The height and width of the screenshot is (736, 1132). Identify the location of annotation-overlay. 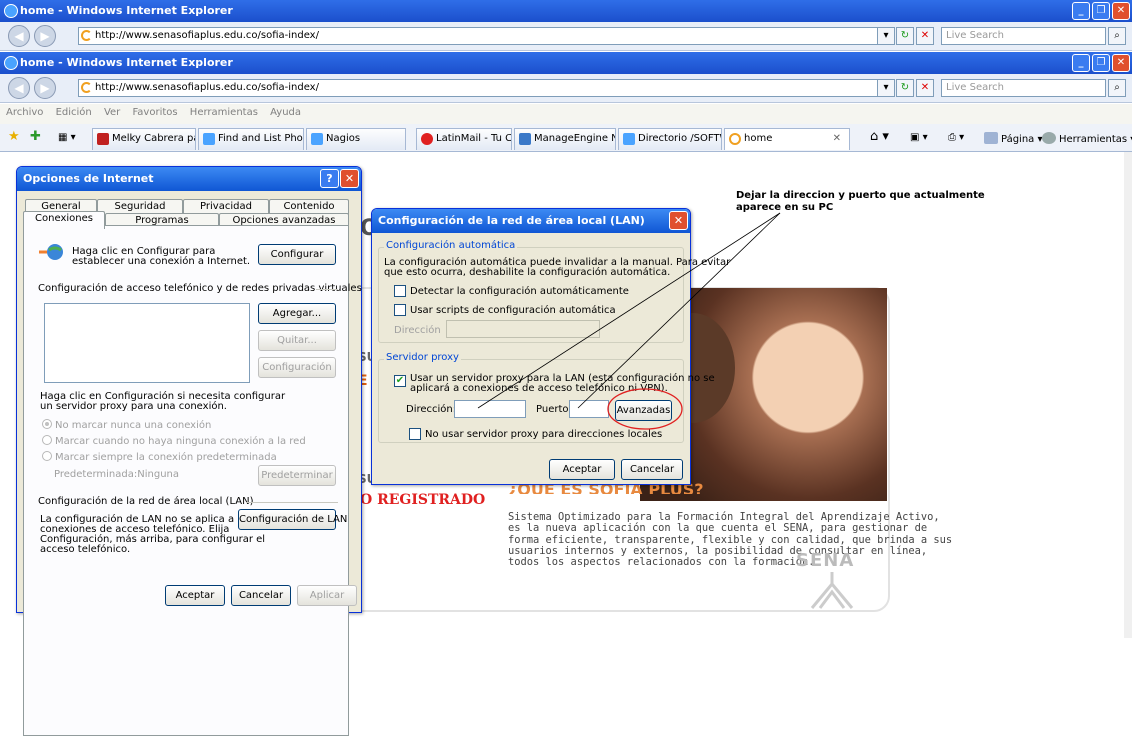
(629, 321).